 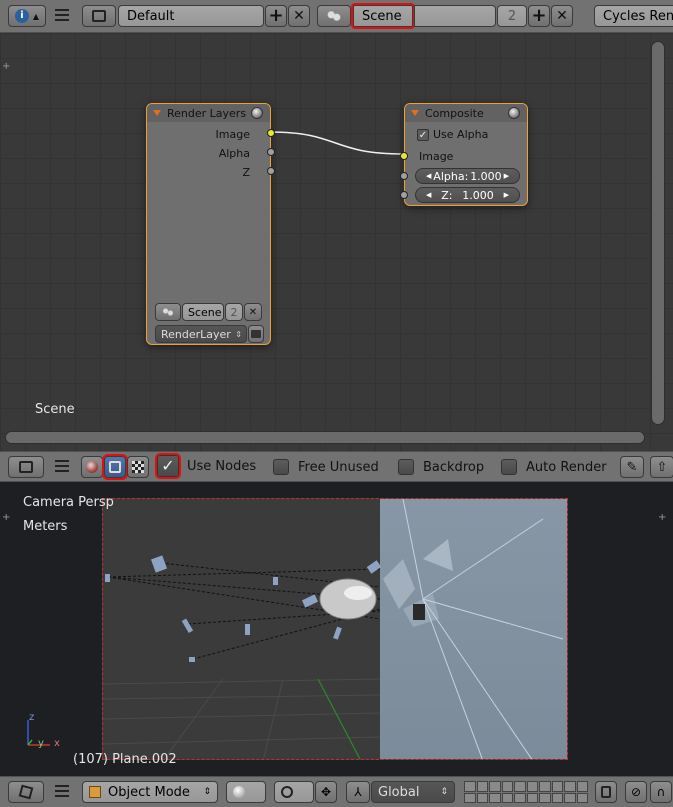 What do you see at coordinates (512, 16) in the screenshot?
I see `scene-users-count: 2` at bounding box center [512, 16].